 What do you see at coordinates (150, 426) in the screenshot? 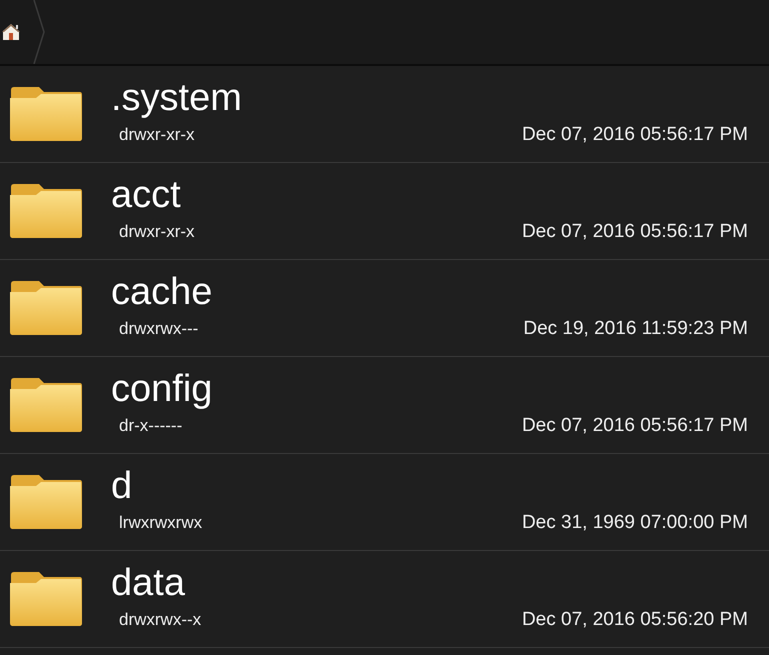
I see `permissions-text: dr-x------` at bounding box center [150, 426].